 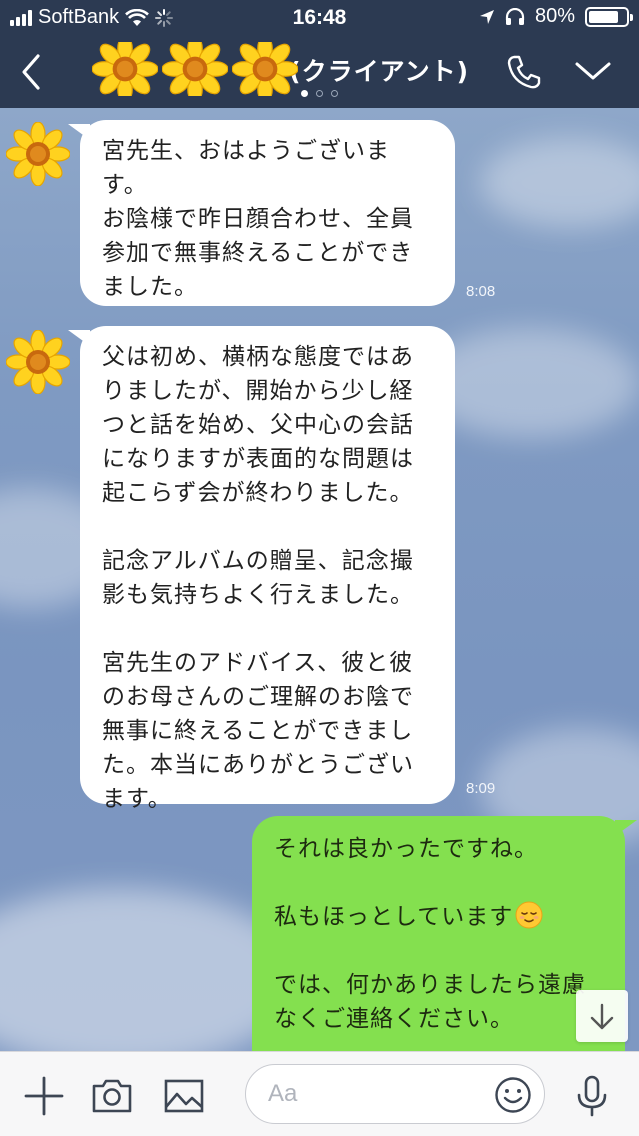 I want to click on voice-input-button, so click(x=592, y=1096).